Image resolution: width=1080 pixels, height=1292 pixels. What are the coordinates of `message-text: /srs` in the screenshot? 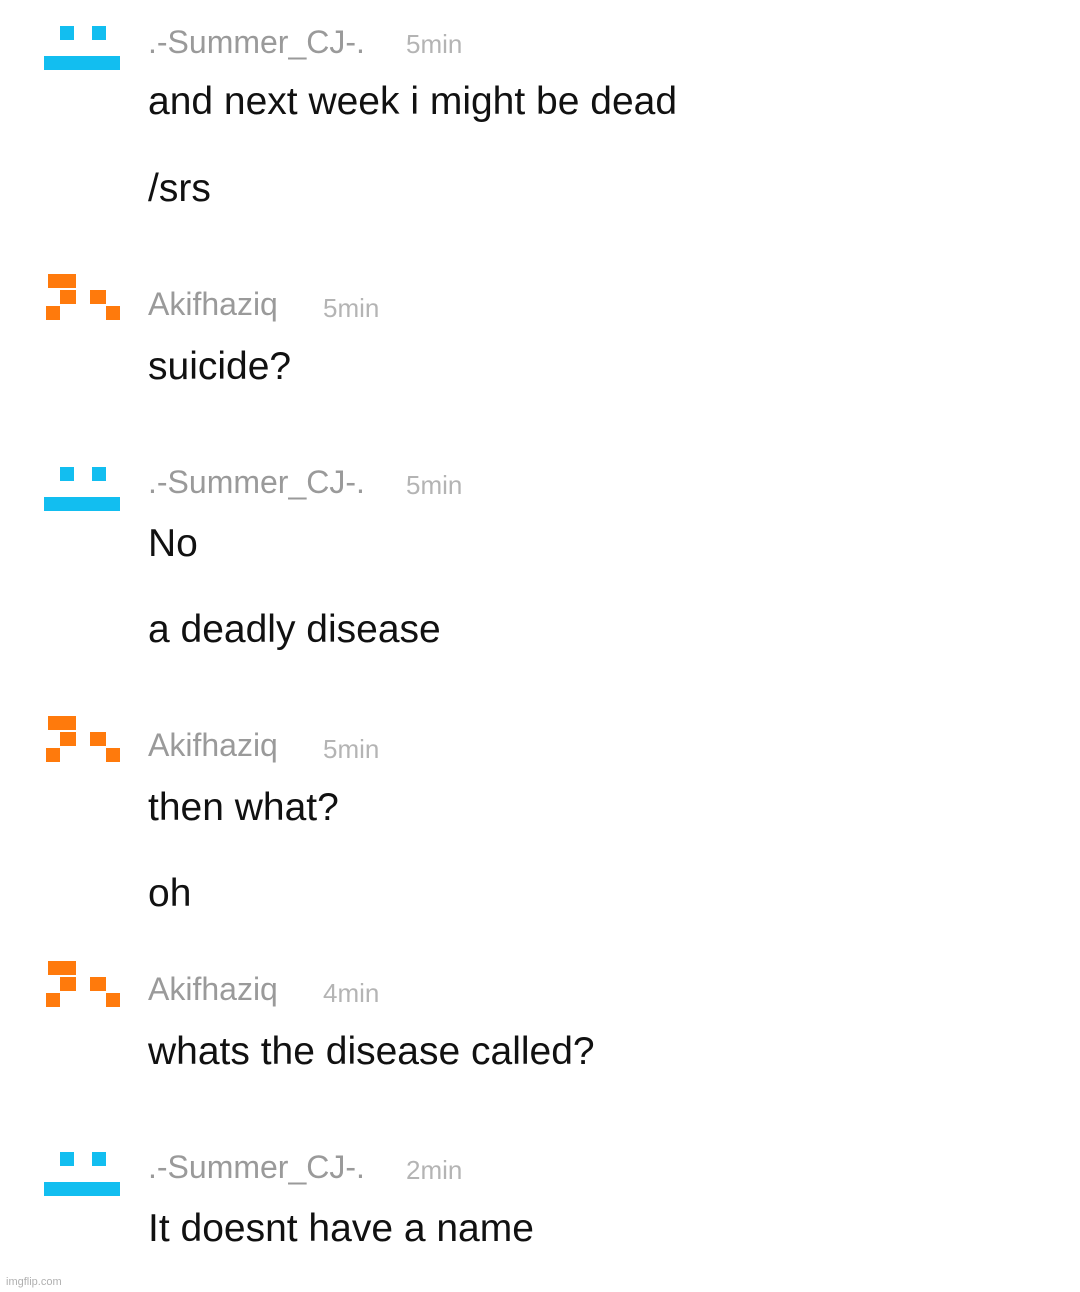 It's located at (179, 188).